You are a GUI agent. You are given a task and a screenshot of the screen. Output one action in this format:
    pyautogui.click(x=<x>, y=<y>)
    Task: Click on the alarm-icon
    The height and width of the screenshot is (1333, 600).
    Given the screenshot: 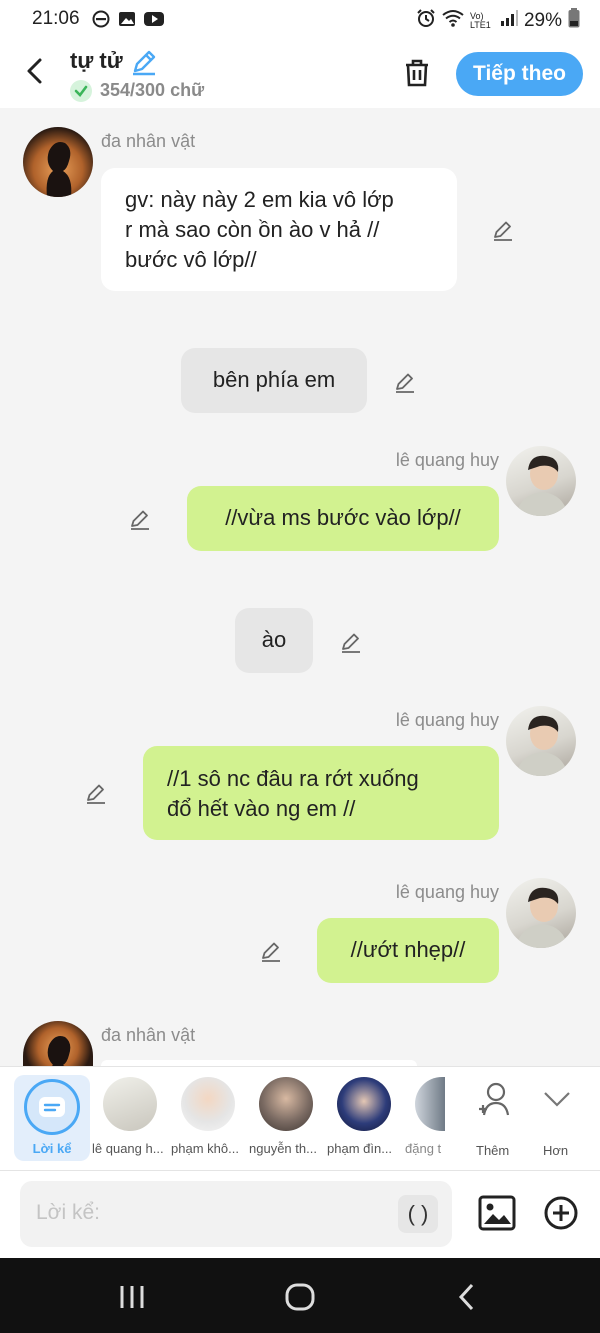 What is the action you would take?
    pyautogui.click(x=426, y=21)
    